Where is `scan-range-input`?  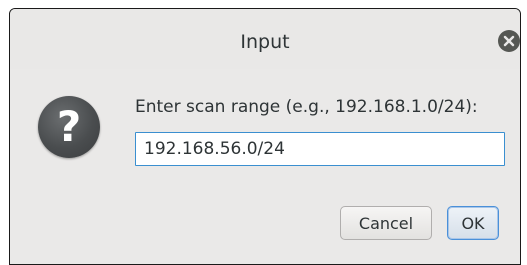
scan-range-input is located at coordinates (320, 149).